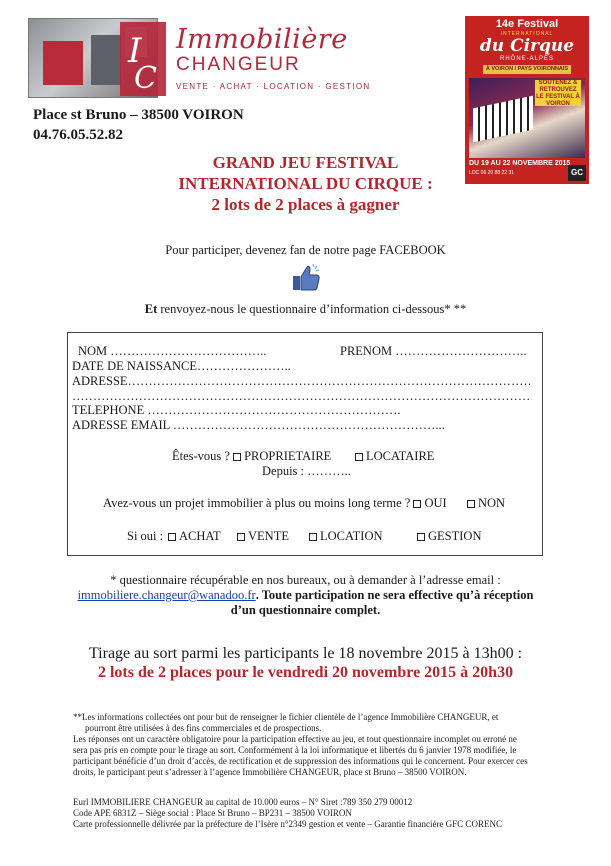  What do you see at coordinates (305, 204) in the screenshot?
I see `title-line3: 2 lots de 2 places à gagner` at bounding box center [305, 204].